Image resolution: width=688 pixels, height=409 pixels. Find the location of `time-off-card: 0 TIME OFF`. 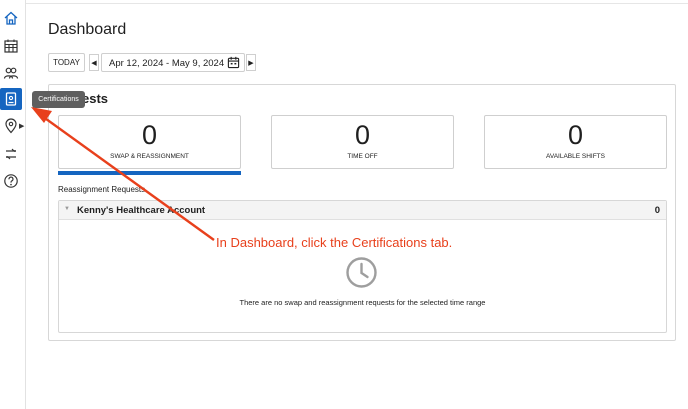

time-off-card: 0 TIME OFF is located at coordinates (362, 142).